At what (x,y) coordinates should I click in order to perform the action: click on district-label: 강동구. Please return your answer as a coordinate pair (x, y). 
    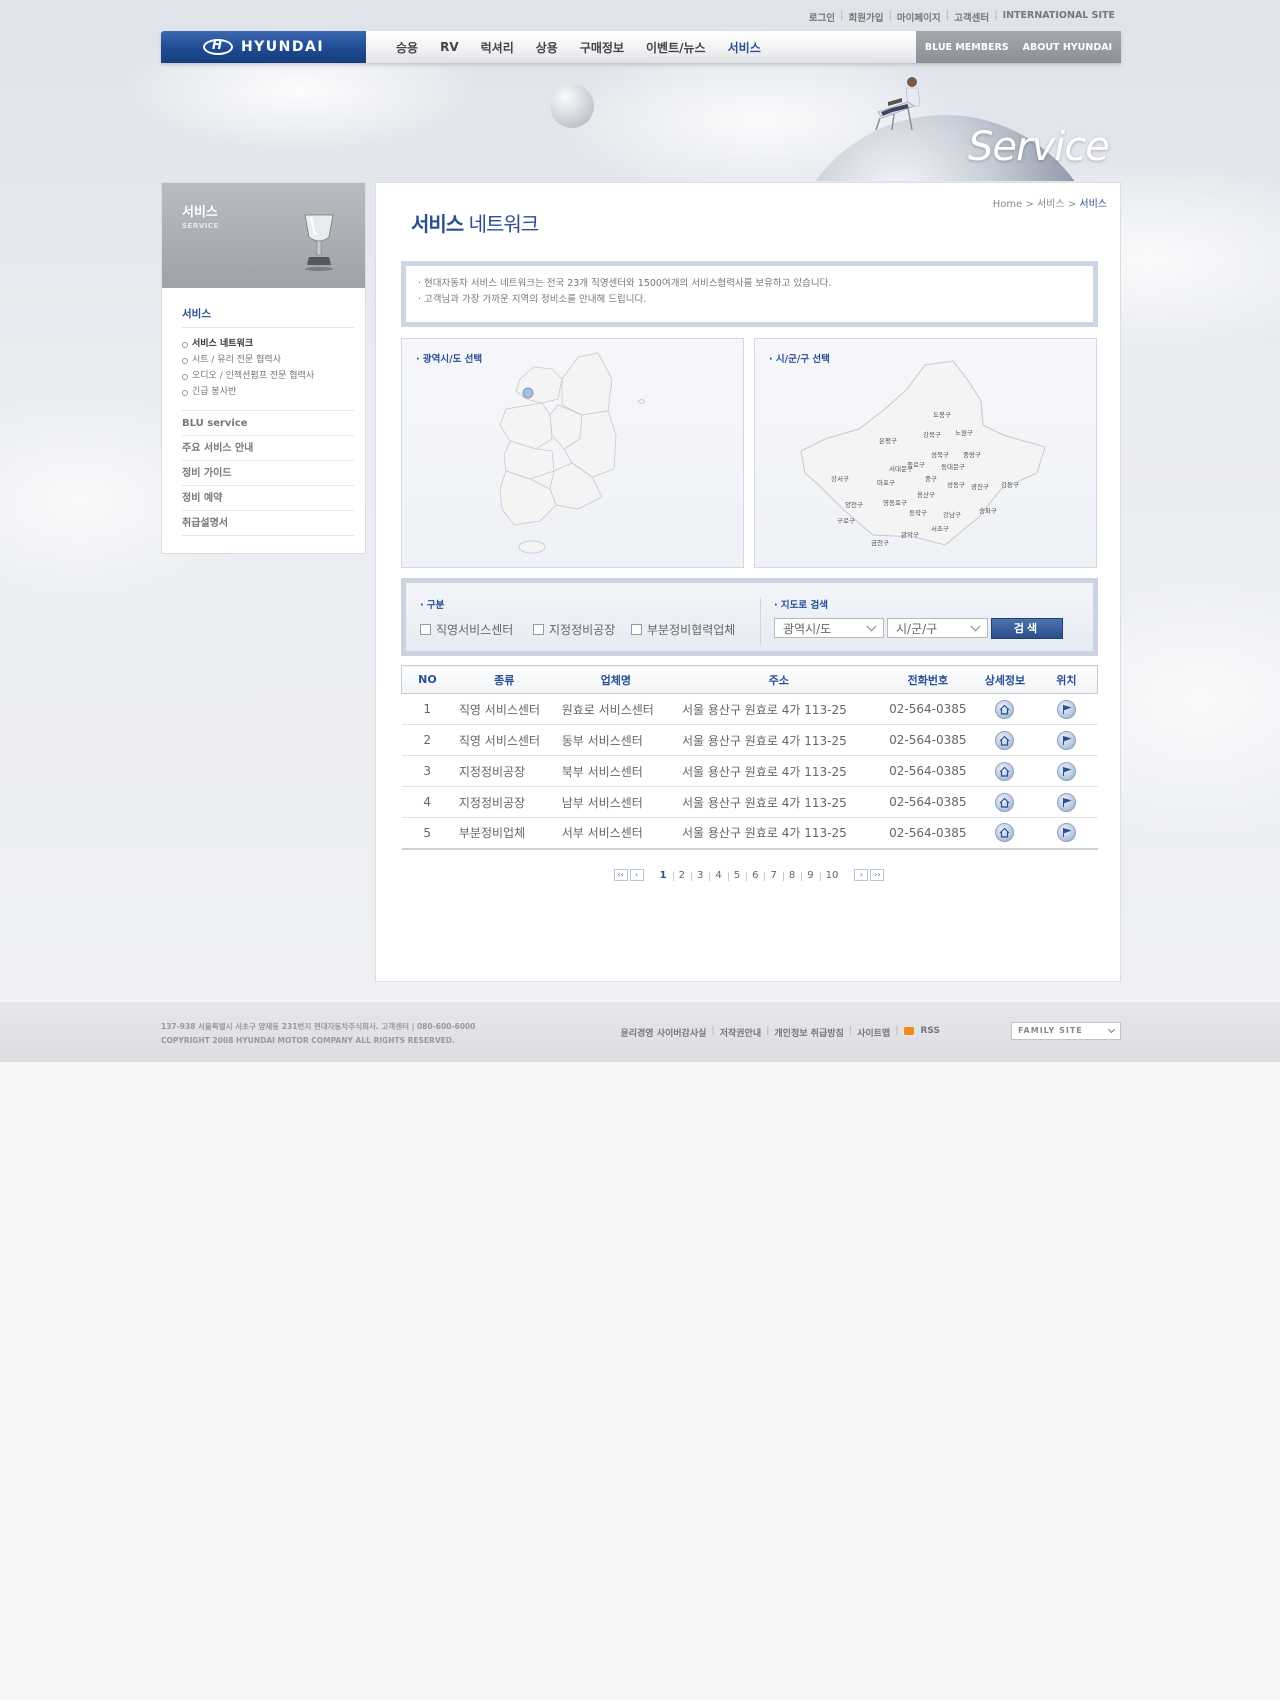
    Looking at the image, I should click on (1010, 484).